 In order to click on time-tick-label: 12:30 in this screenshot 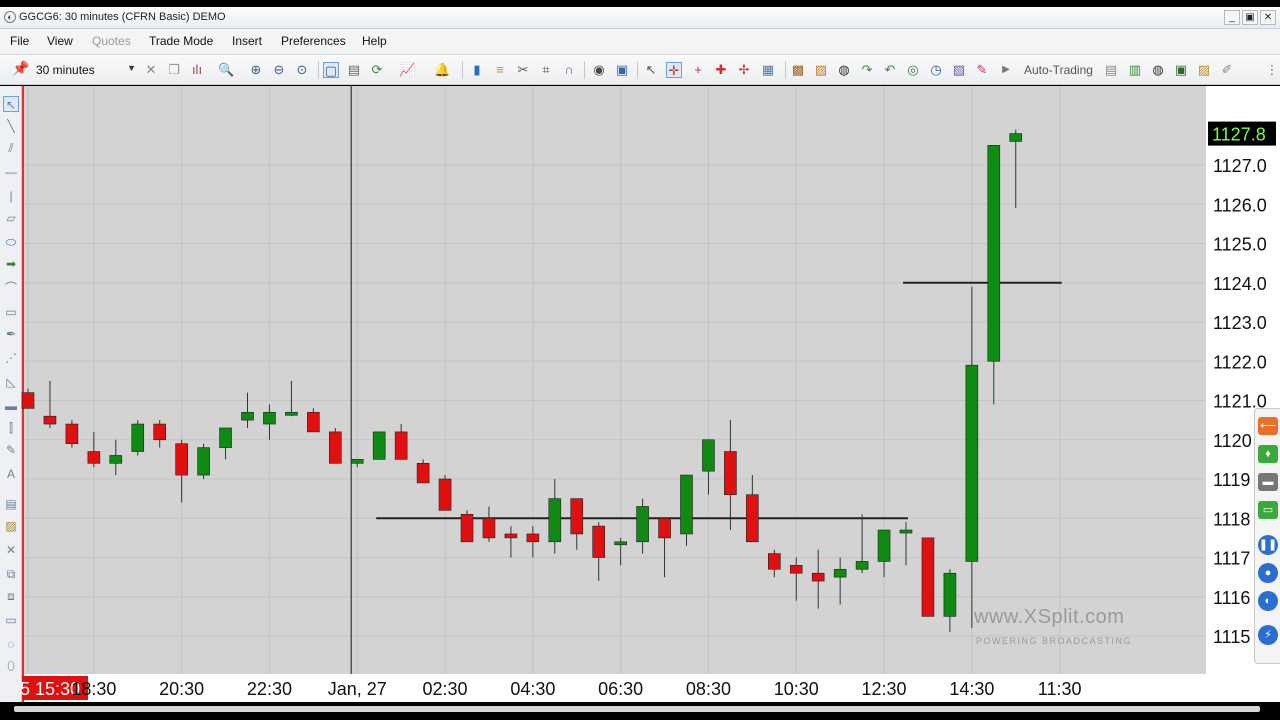, I will do `click(884, 689)`.